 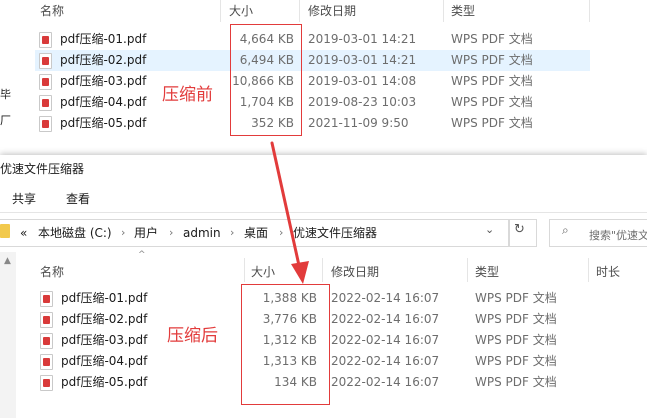 I want to click on comparison-arrow, so click(x=289, y=212).